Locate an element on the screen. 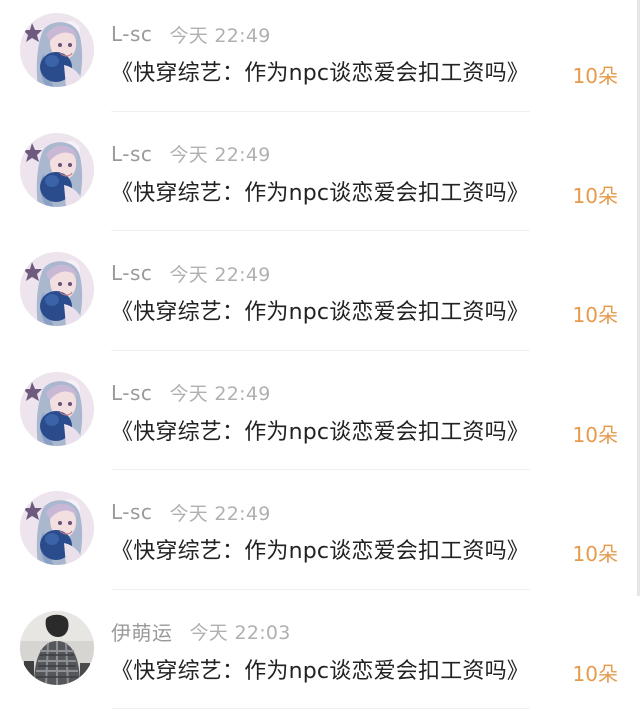 The width and height of the screenshot is (640, 717). item-meta: 伊萌运 今天 22:03 is located at coordinates (201, 632).